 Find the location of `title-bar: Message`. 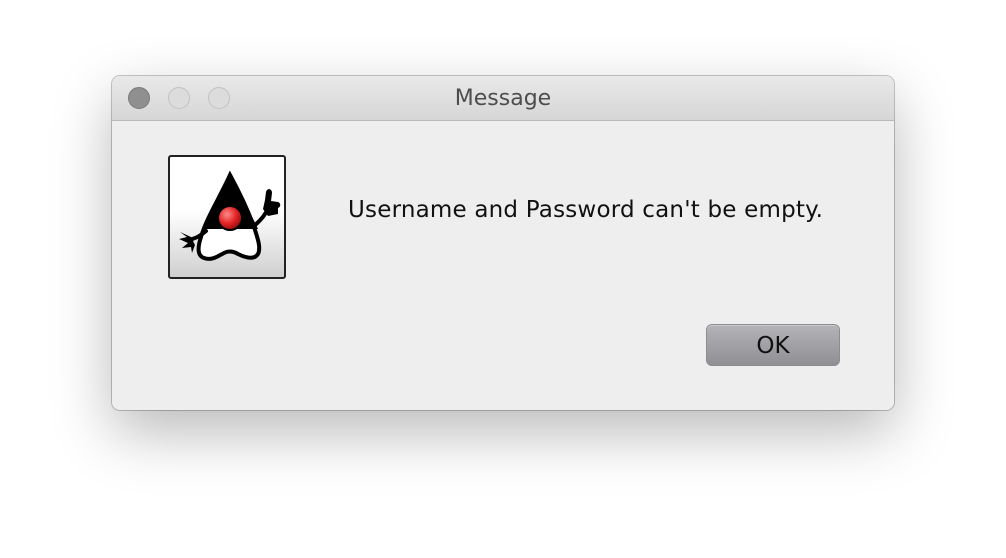

title-bar: Message is located at coordinates (503, 98).